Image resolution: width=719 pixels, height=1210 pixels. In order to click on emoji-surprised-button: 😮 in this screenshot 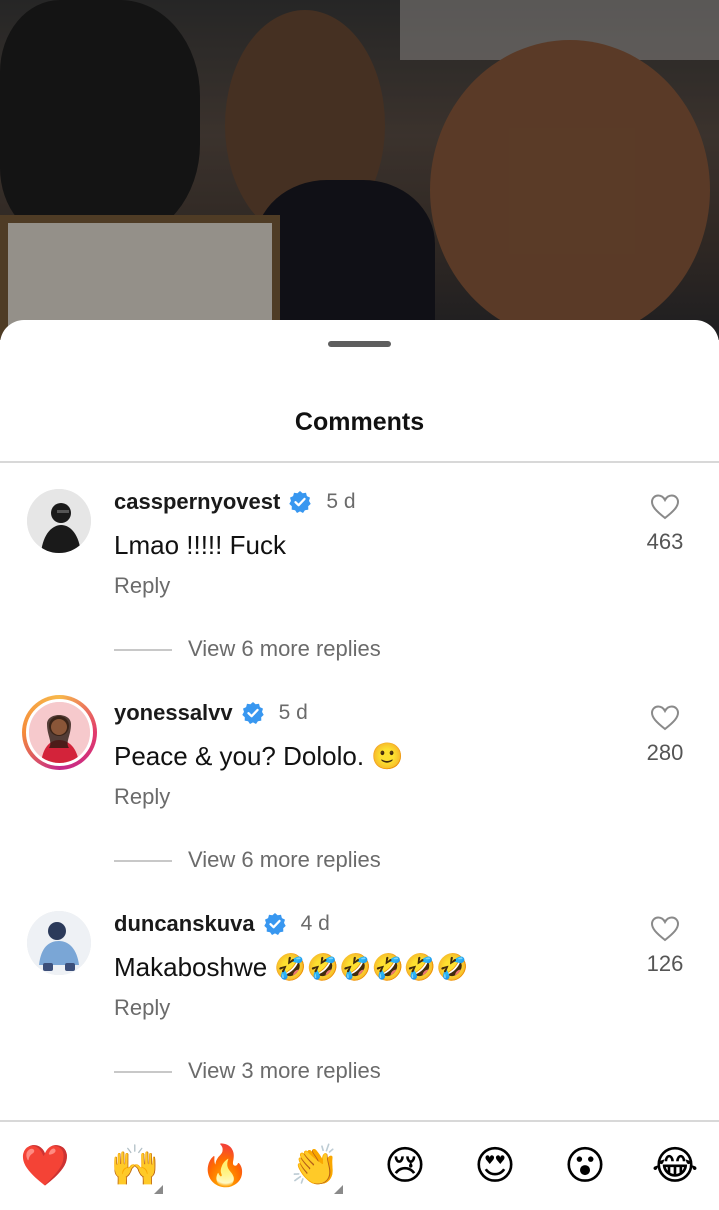, I will do `click(585, 1166)`.